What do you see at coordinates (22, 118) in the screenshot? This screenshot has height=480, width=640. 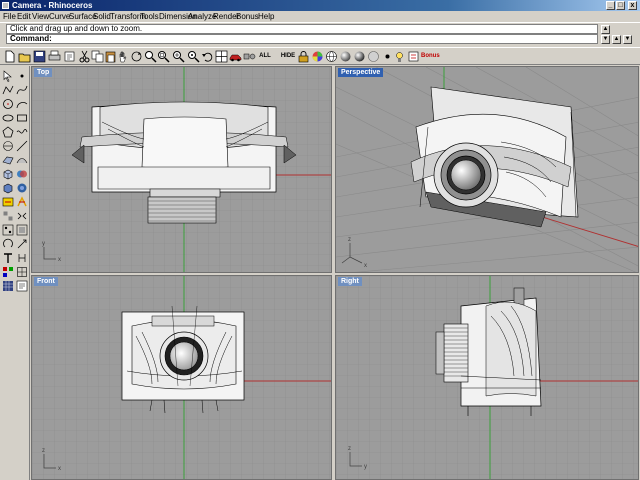 I see `rectangle-icon` at bounding box center [22, 118].